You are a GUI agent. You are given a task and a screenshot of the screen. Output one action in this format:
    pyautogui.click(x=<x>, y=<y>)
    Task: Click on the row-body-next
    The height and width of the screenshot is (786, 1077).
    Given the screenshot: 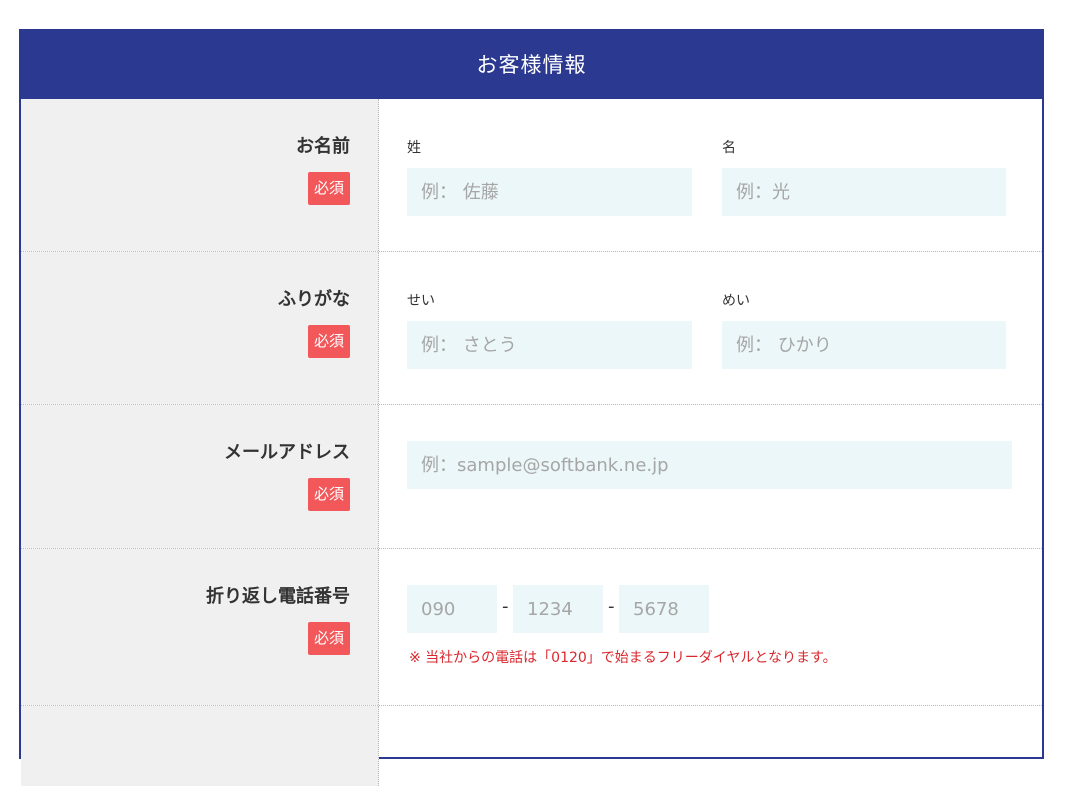 What is the action you would take?
    pyautogui.click(x=710, y=746)
    